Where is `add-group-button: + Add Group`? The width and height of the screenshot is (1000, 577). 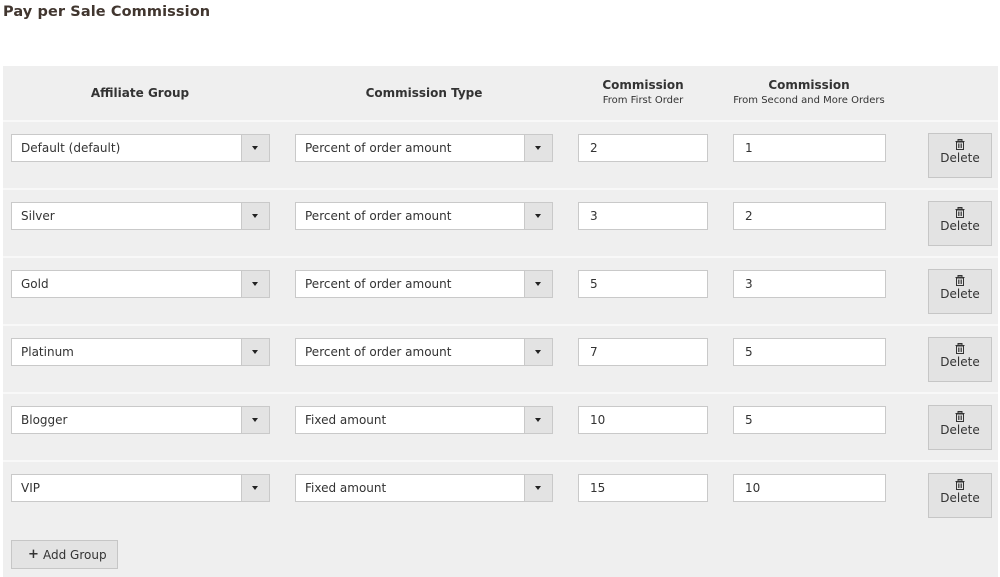
add-group-button: + Add Group is located at coordinates (64, 554).